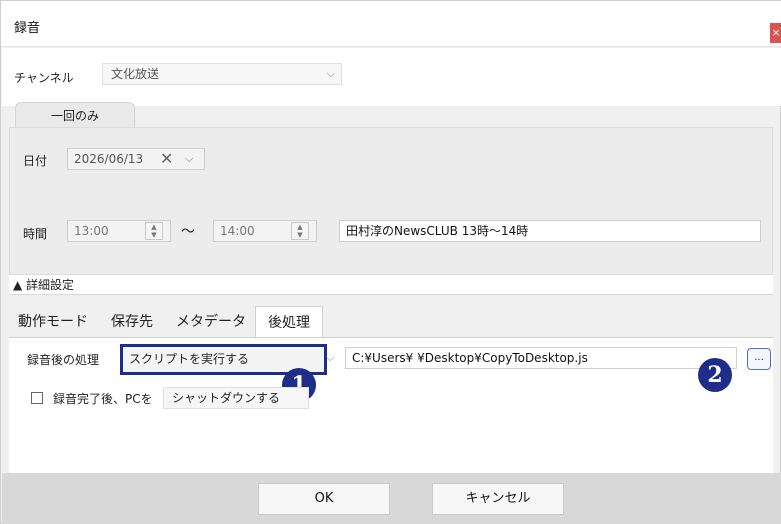 The image size is (781, 524). I want to click on details-toggle: ▲ 詳細設定, so click(391, 285).